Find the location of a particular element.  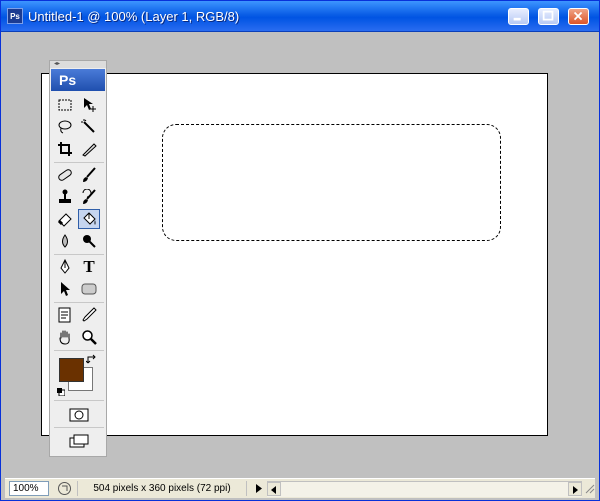

marquee-icon is located at coordinates (65, 105).